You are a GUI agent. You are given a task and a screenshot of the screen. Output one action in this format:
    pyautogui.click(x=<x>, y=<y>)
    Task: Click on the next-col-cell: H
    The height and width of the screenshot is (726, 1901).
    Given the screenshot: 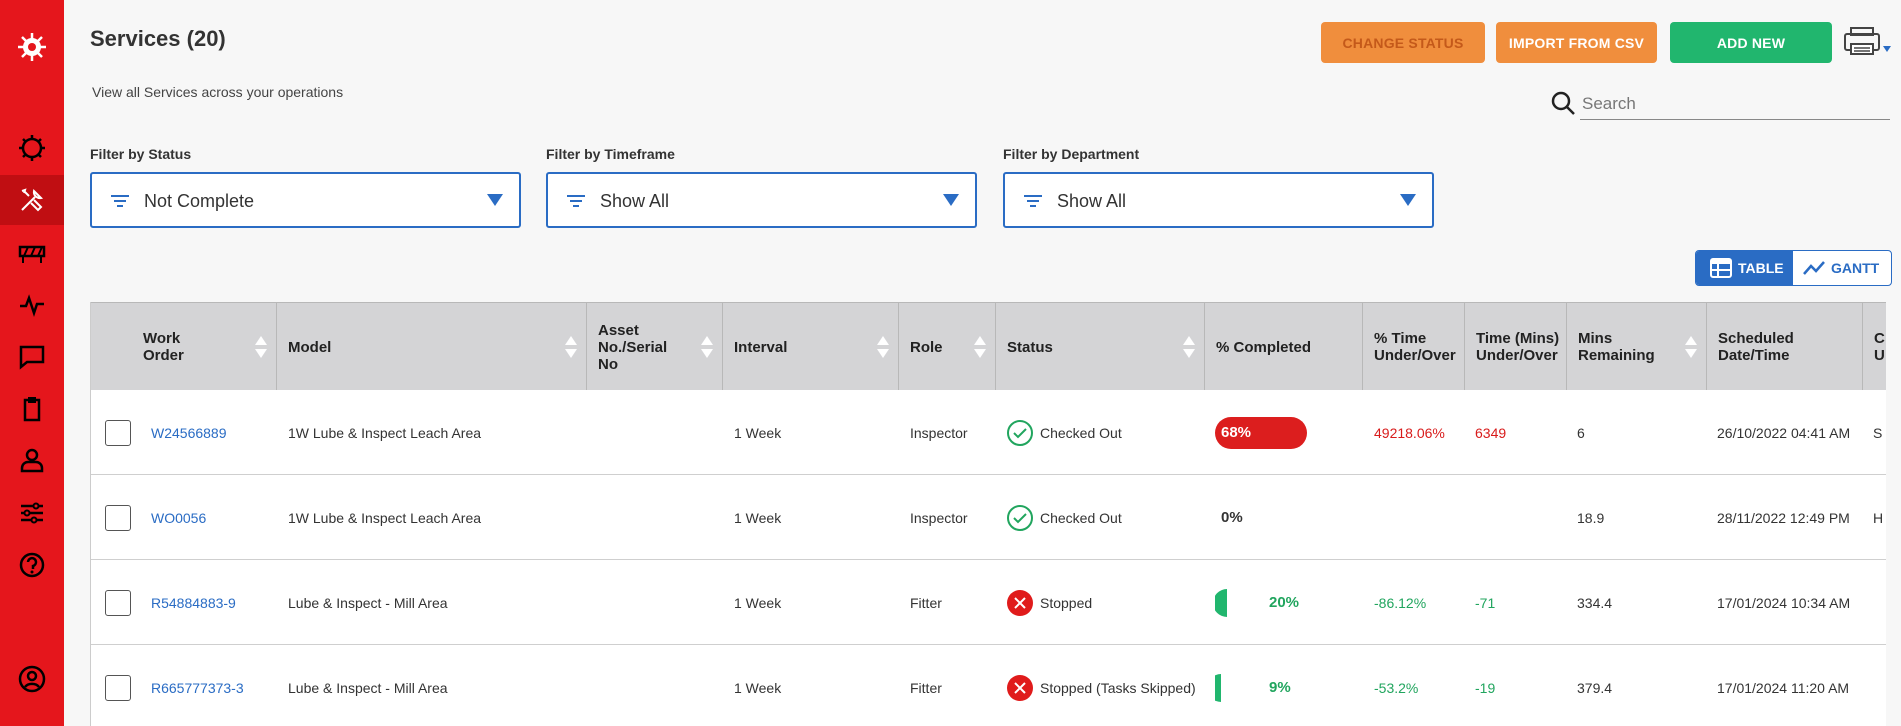 What is the action you would take?
    pyautogui.click(x=1878, y=517)
    